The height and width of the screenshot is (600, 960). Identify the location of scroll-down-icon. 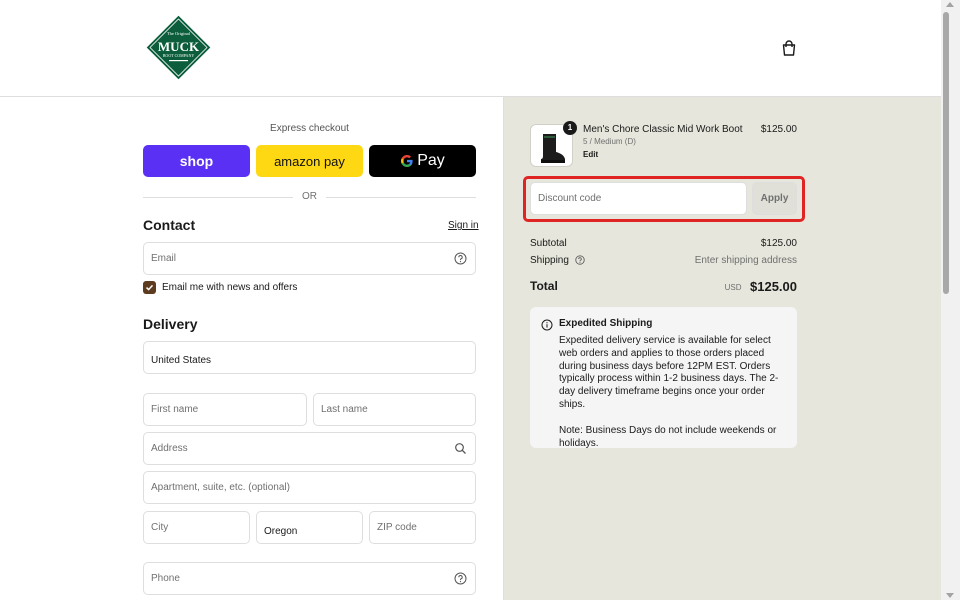
(950, 595).